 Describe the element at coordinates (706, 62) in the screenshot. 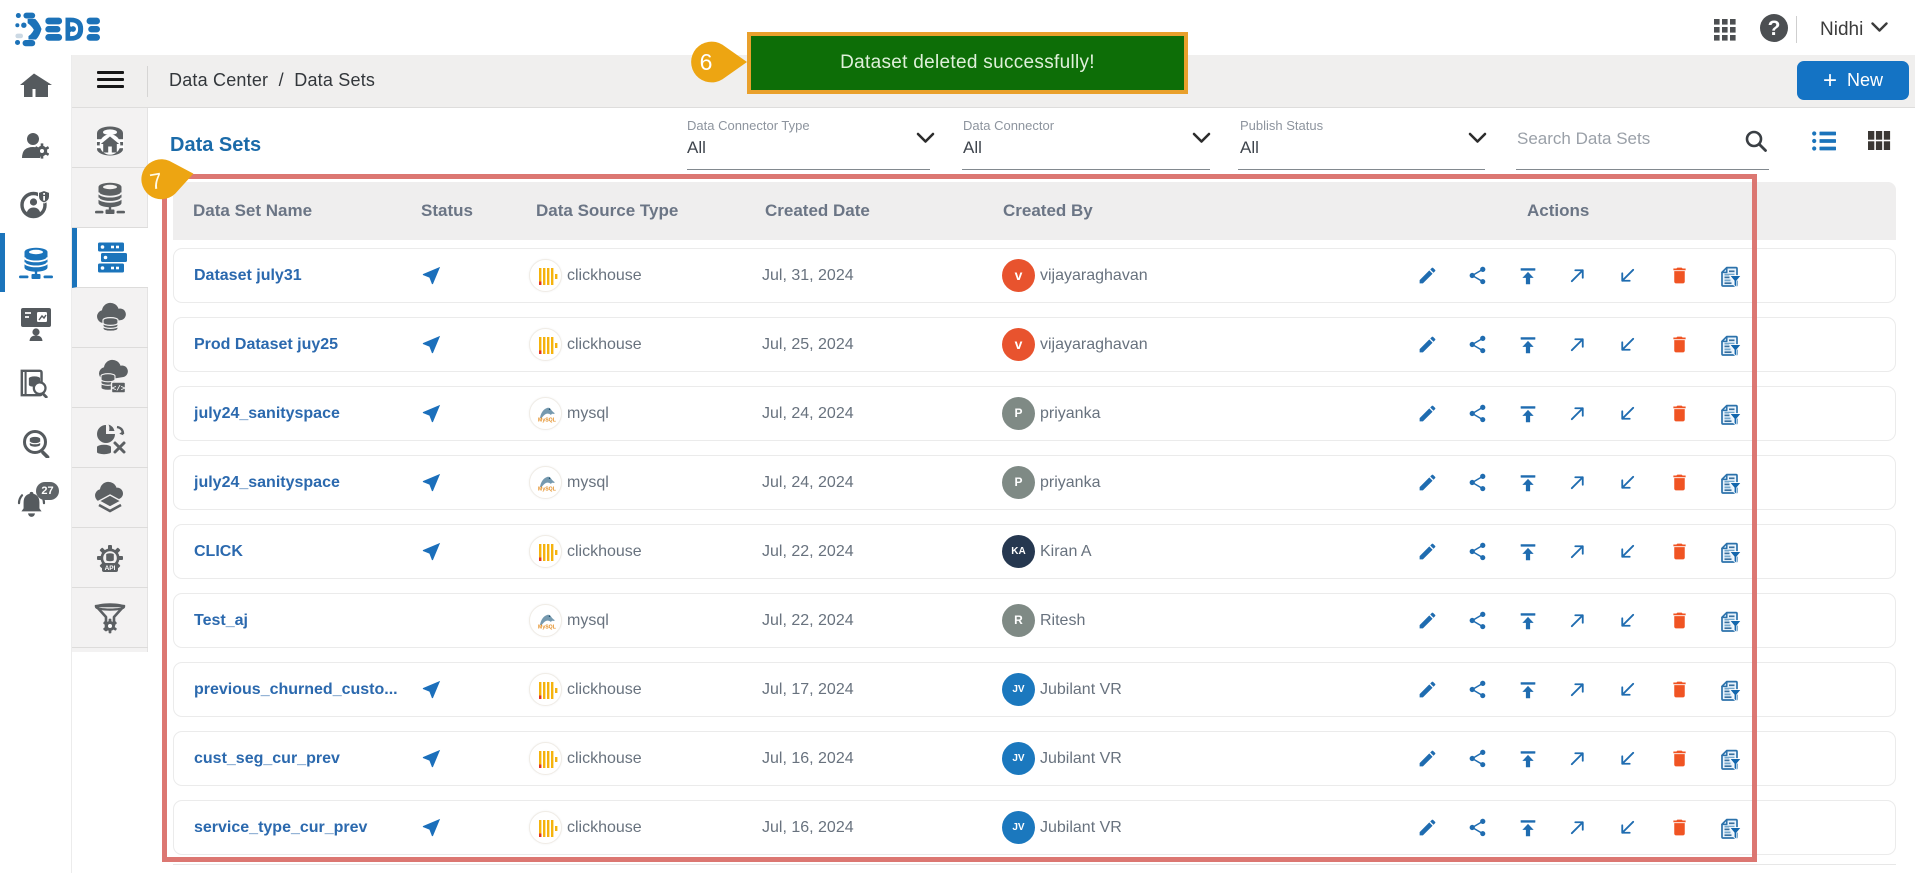

I see `svg-text: 6` at that location.